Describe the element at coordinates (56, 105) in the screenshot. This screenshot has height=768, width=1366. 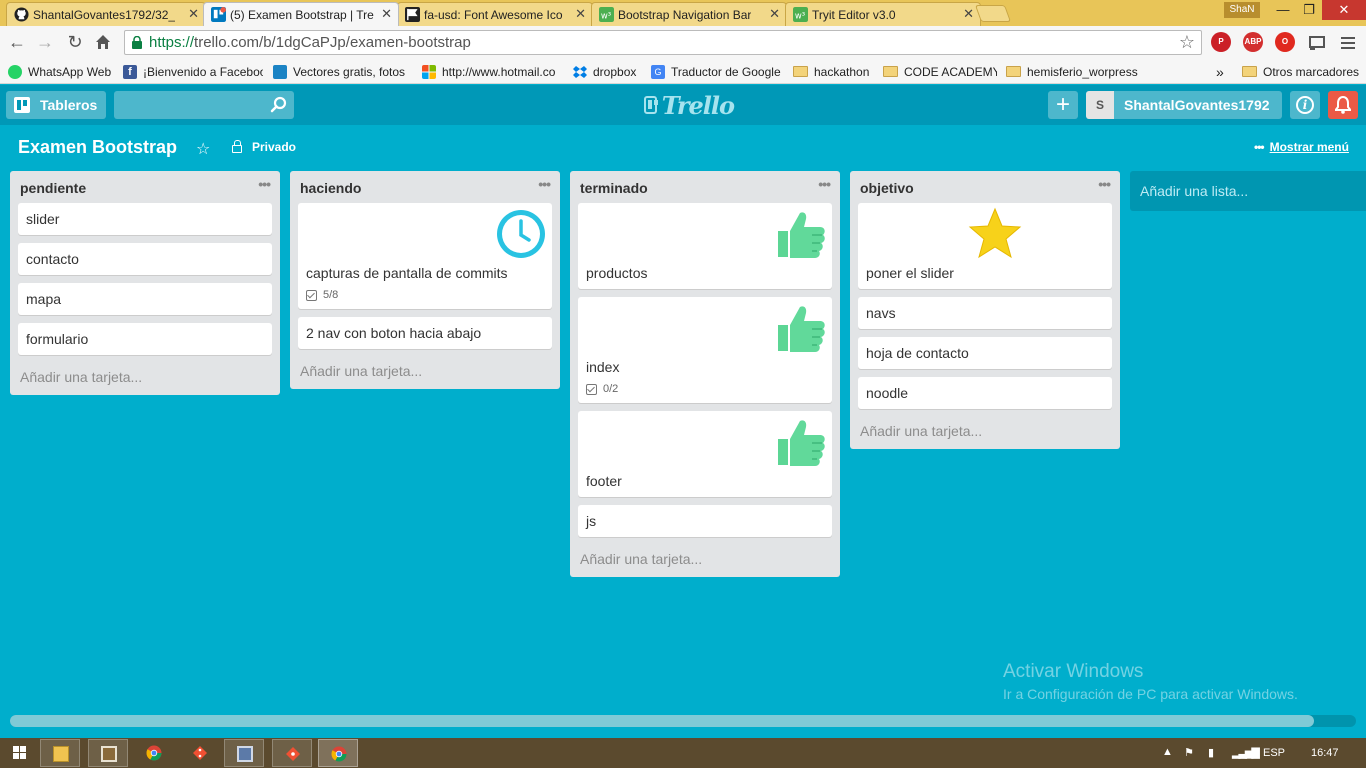
I see `boards-button: Tableros` at that location.